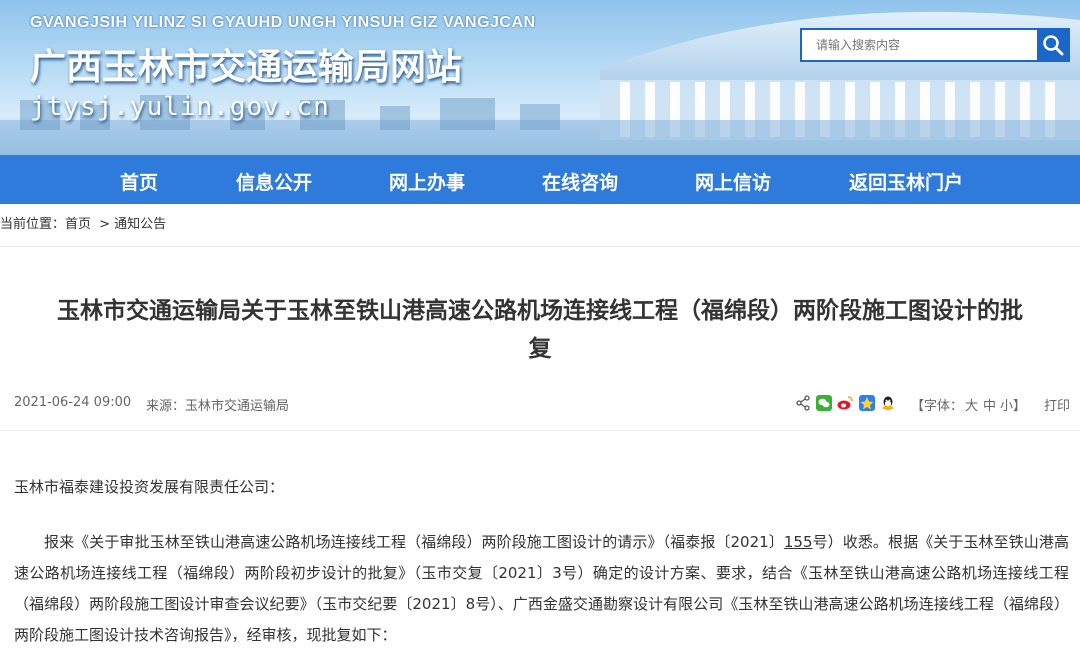 This screenshot has width=1080, height=660. I want to click on share-icon, so click(803, 403).